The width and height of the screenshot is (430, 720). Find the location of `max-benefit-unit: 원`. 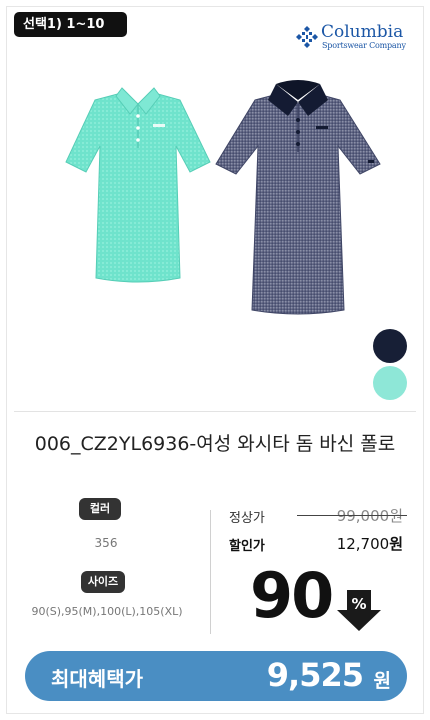

max-benefit-unit: 원 is located at coordinates (382, 681).